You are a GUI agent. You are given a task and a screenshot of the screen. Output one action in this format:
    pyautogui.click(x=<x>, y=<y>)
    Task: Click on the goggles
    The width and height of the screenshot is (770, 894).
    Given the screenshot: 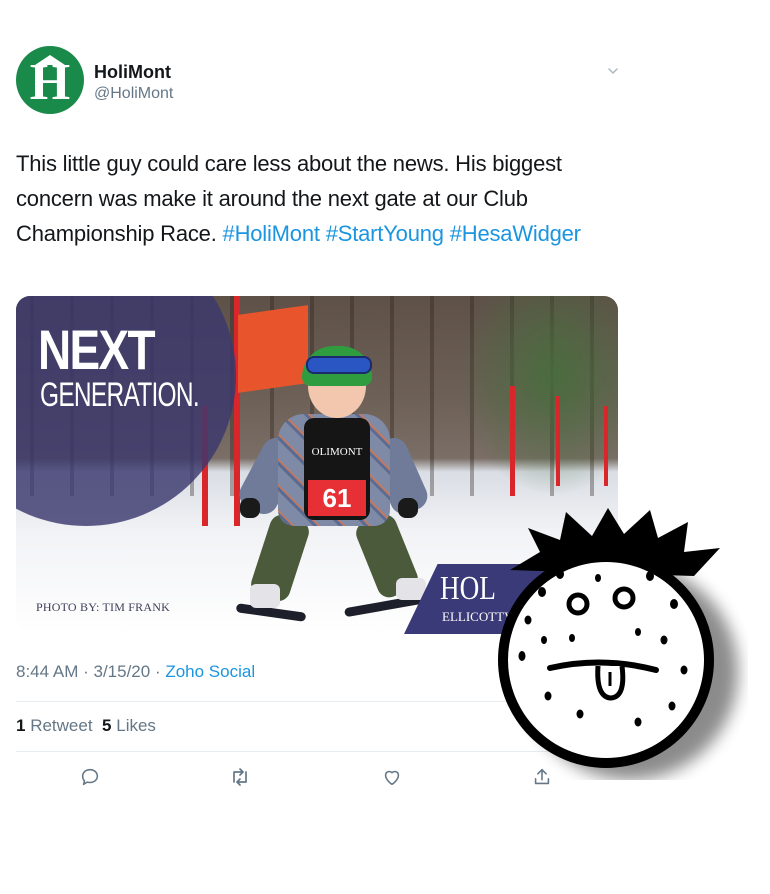 What is the action you would take?
    pyautogui.click(x=339, y=365)
    